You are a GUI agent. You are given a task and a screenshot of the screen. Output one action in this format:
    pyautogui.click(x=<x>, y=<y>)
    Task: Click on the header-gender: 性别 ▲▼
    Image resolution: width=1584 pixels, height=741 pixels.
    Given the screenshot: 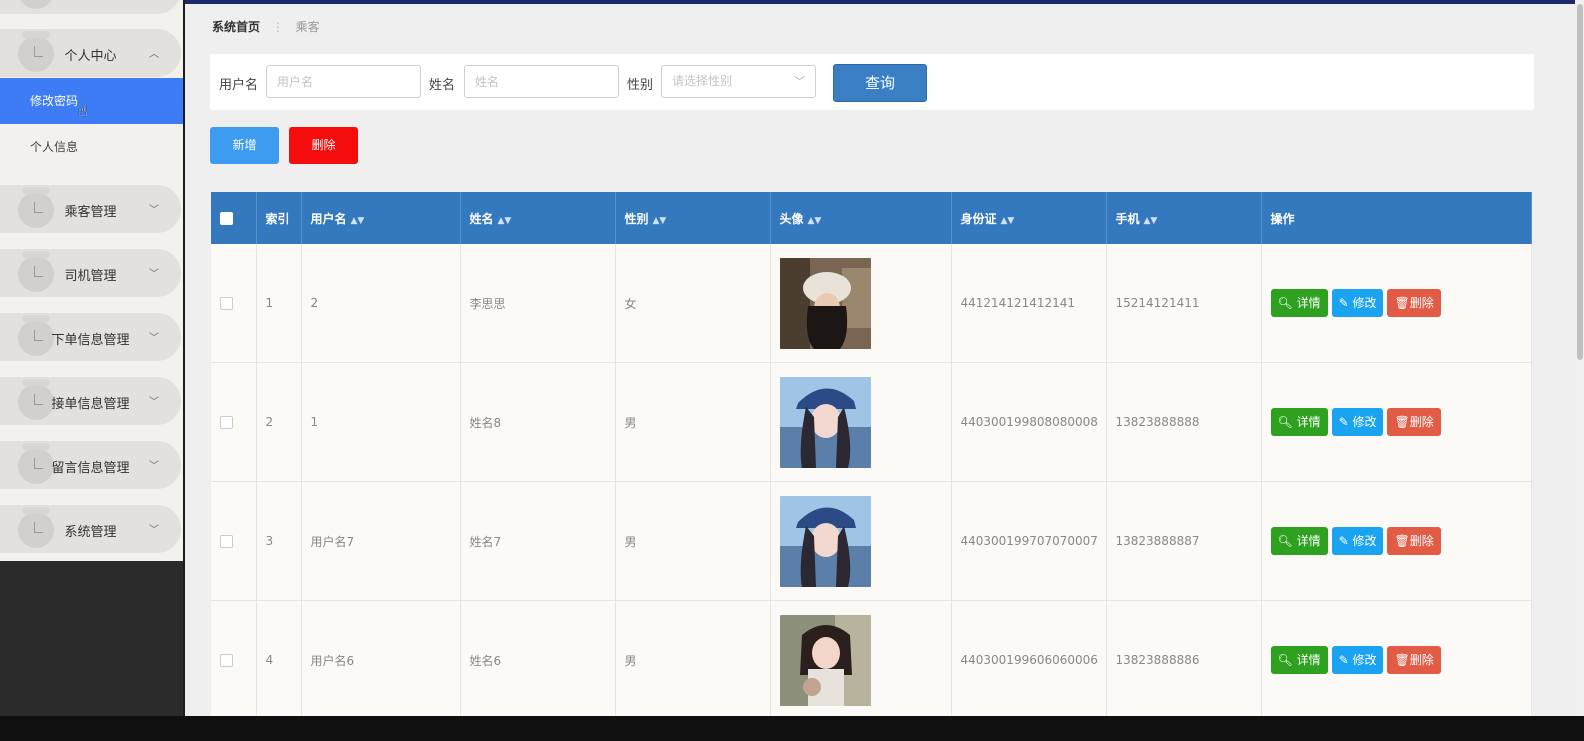 What is the action you would take?
    pyautogui.click(x=693, y=218)
    